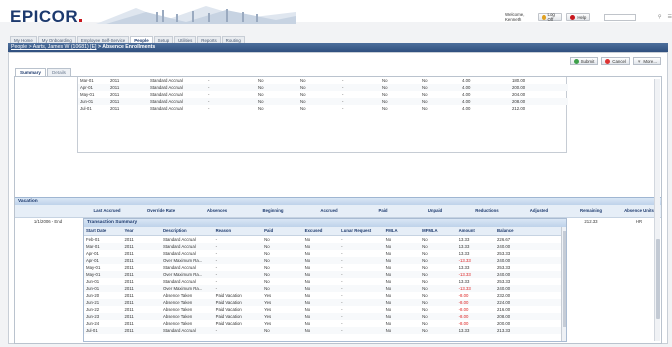 The image size is (672, 347). What do you see at coordinates (233, 39) in the screenshot?
I see `nav-tab: Routing` at bounding box center [233, 39].